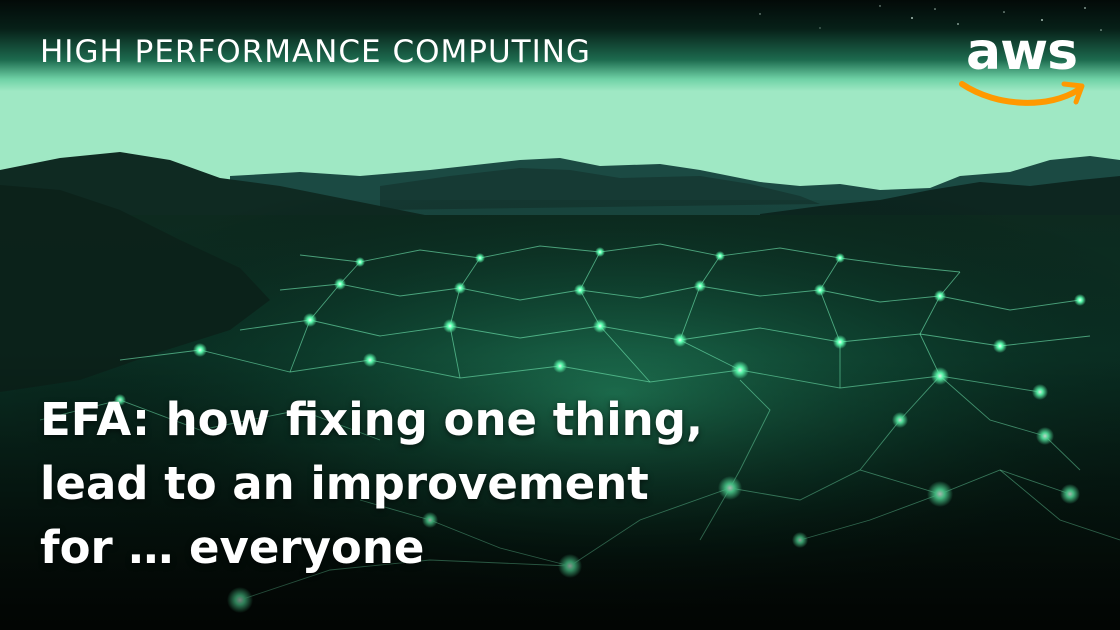 The image size is (1120, 630). I want to click on headline-line: for … everyone, so click(232, 547).